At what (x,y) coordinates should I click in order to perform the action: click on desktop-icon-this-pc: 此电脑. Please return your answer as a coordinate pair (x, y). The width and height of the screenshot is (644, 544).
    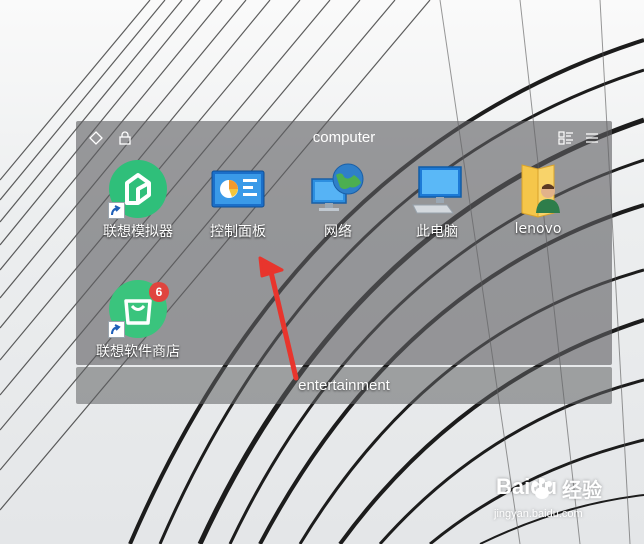
    Looking at the image, I should click on (437, 209).